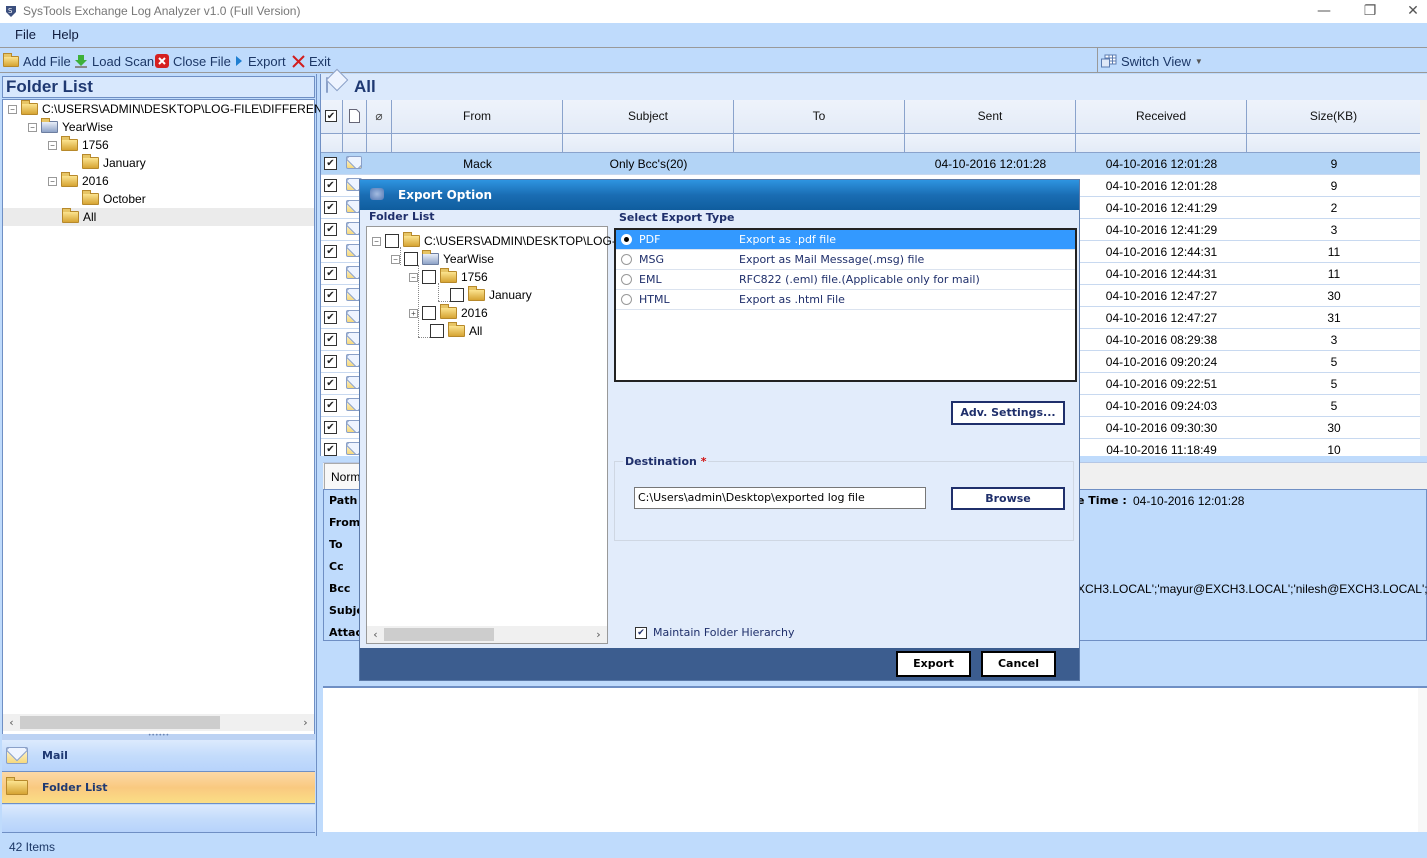 This screenshot has height=858, width=1427. I want to click on grid-vertical-scrollbar, so click(1423, 278).